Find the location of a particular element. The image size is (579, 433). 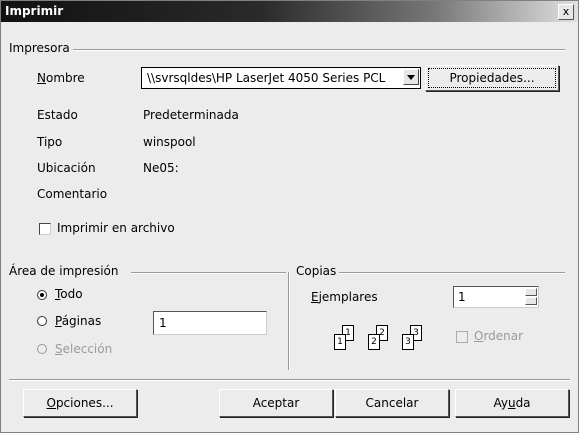

print-range-group-border is located at coordinates (208, 273).